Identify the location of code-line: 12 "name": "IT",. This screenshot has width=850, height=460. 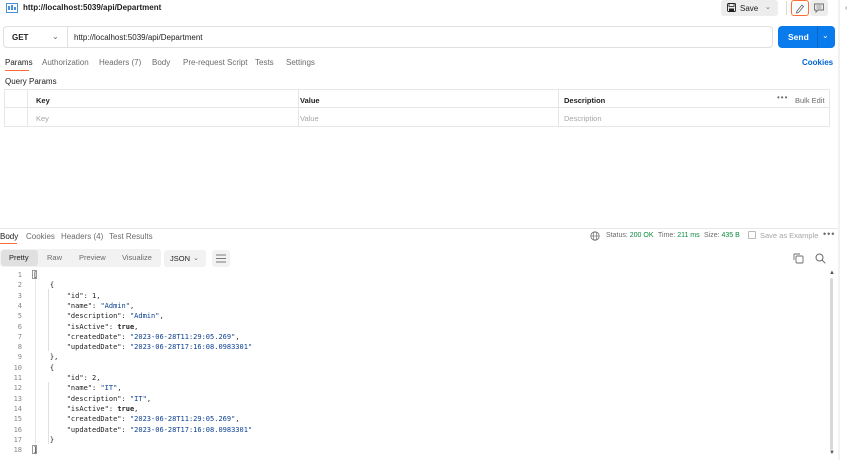
(415, 389).